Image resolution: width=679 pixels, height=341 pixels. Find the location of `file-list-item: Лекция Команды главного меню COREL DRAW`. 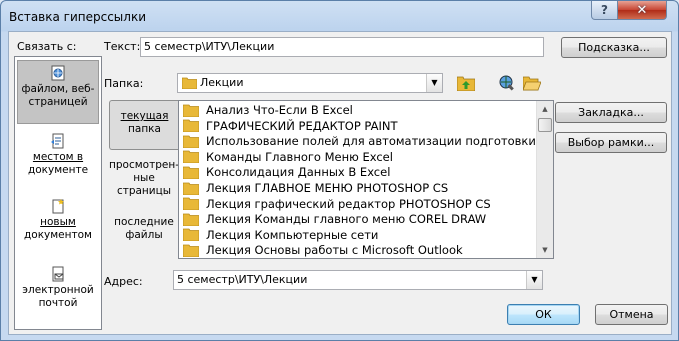

file-list-item: Лекция Команды главного меню COREL DRAW is located at coordinates (334, 219).